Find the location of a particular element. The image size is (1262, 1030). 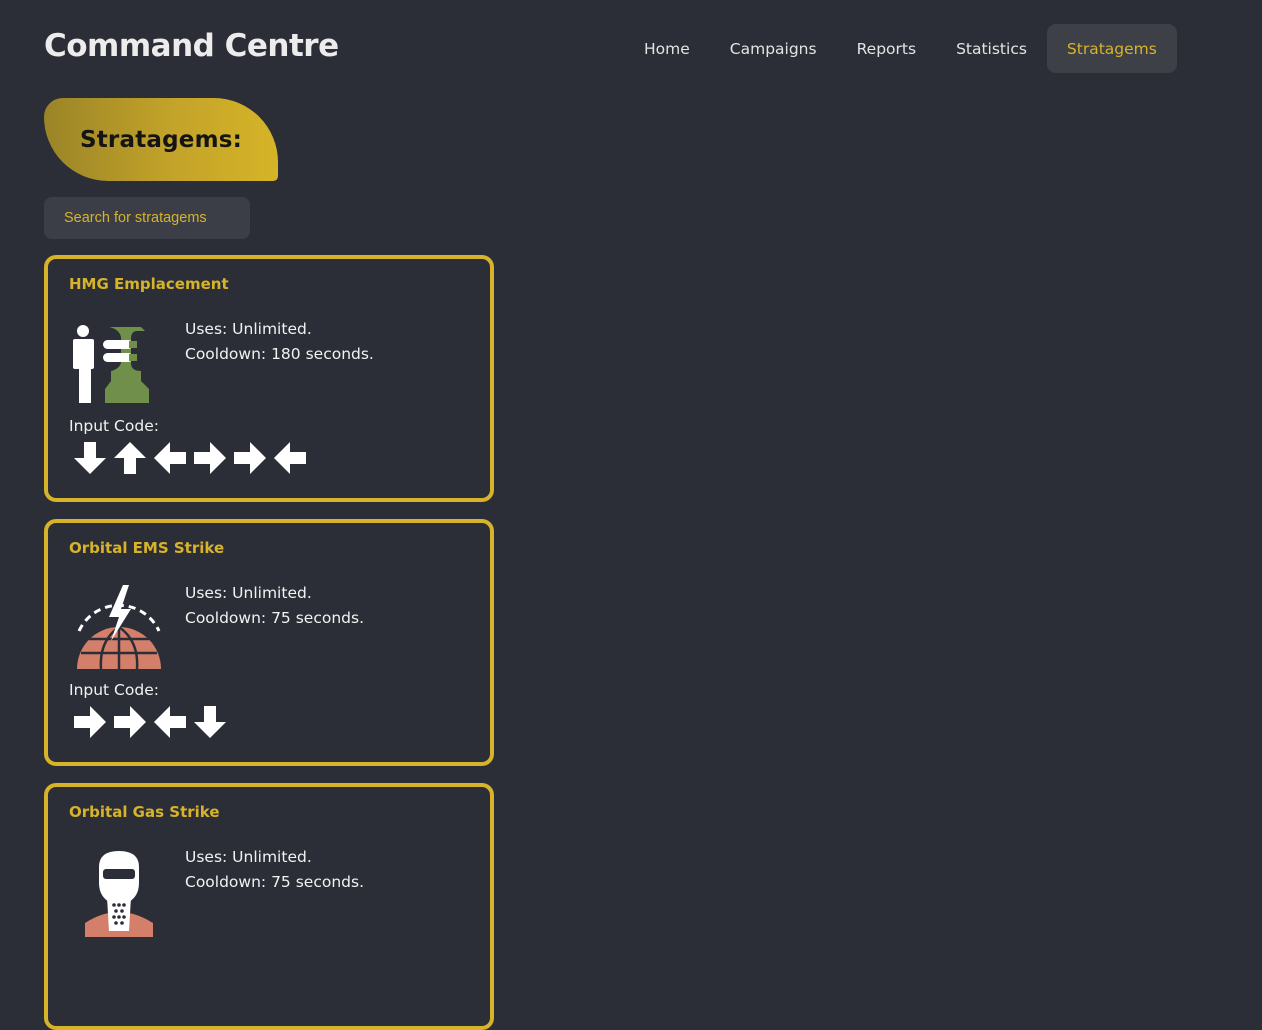

stratagem-name: Orbital Gas Strike is located at coordinates (144, 812).